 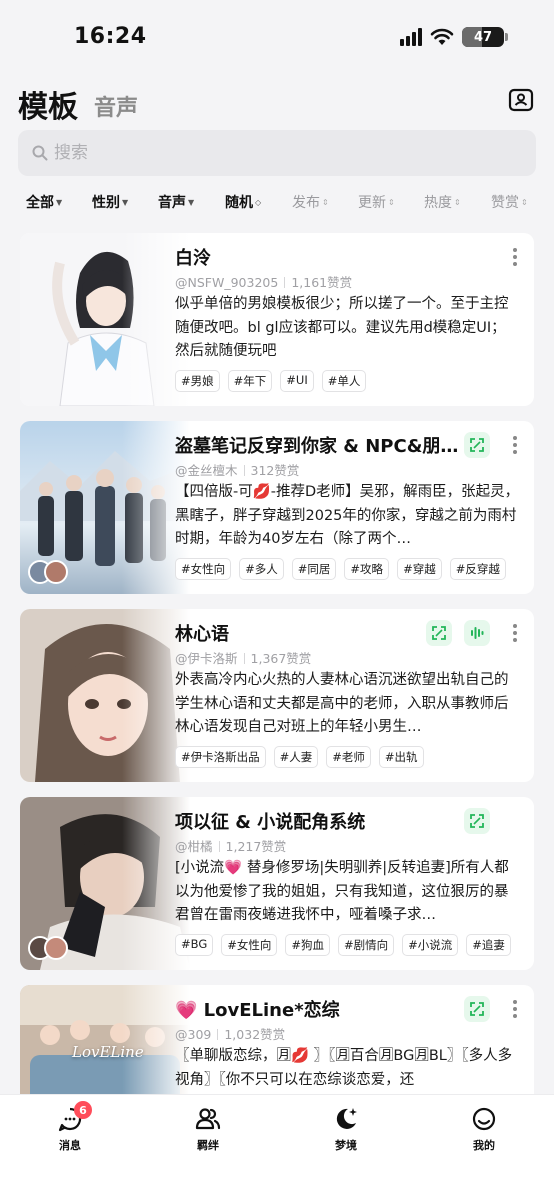 What do you see at coordinates (376, 202) in the screenshot?
I see `filter-update: 更新 ⇕` at bounding box center [376, 202].